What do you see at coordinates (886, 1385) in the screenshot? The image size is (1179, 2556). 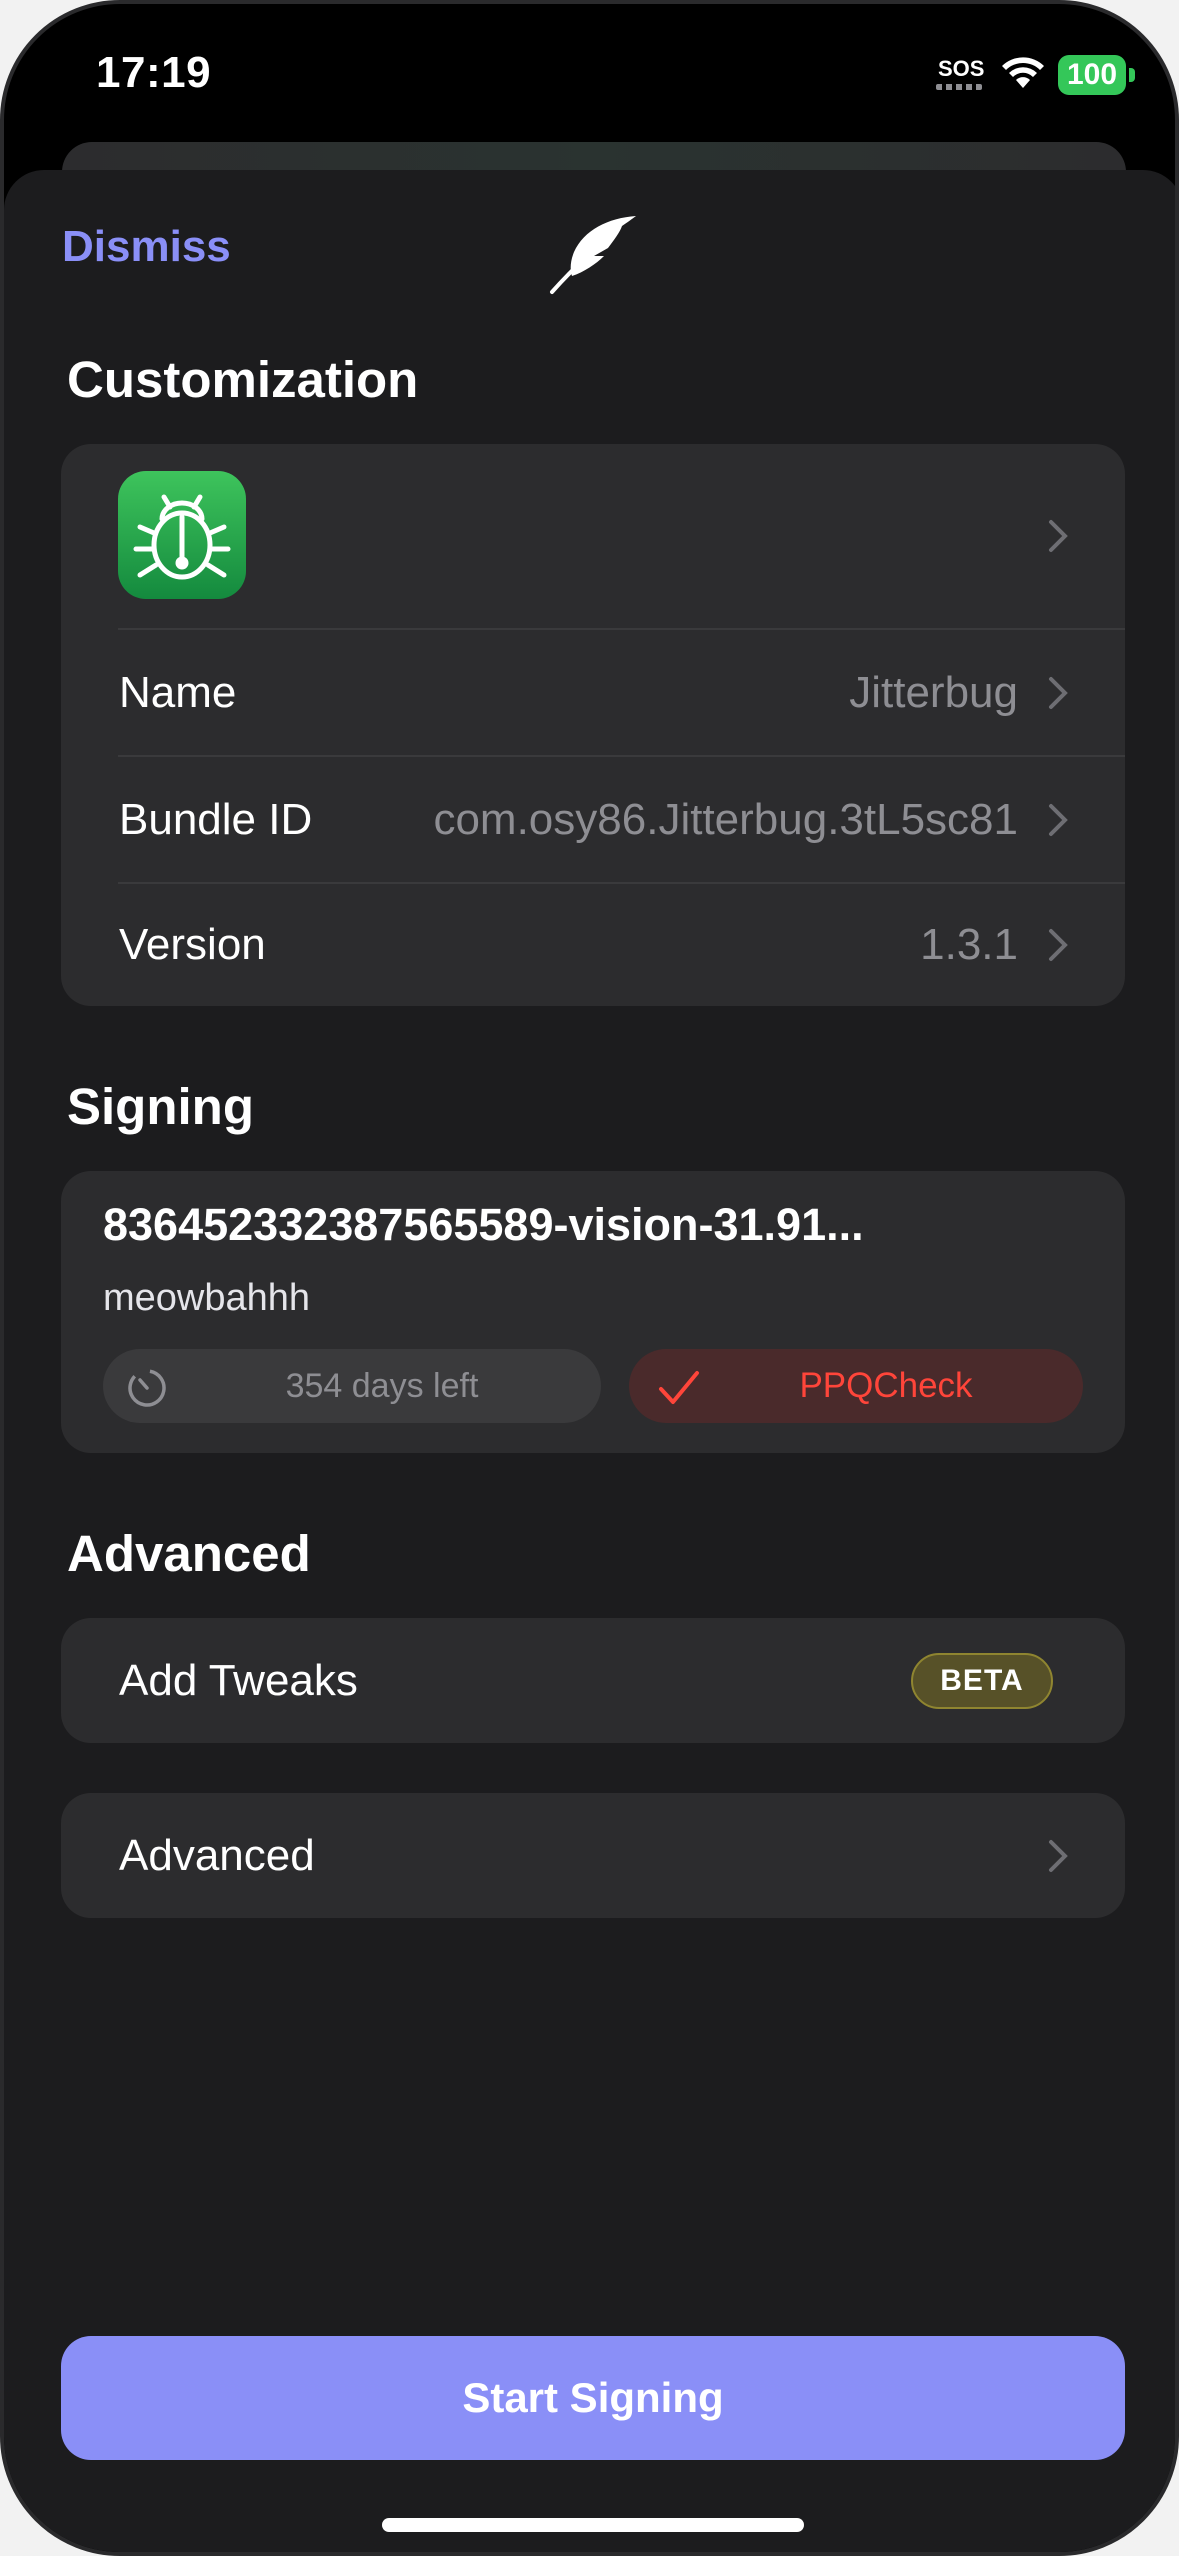 I see `check-status-text: PPQCheck` at bounding box center [886, 1385].